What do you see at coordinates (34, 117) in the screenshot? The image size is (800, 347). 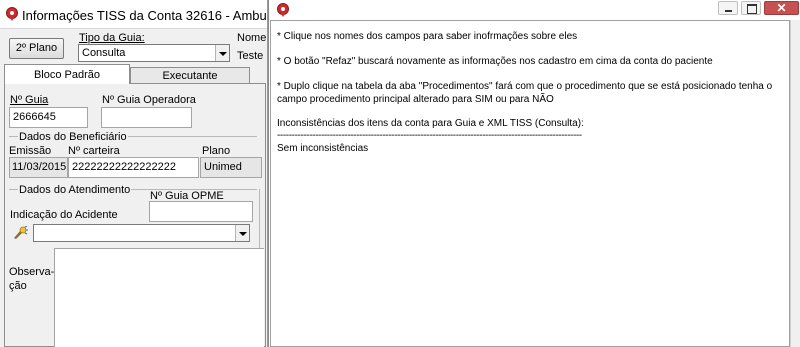 I see `guia-value: 2666645` at bounding box center [34, 117].